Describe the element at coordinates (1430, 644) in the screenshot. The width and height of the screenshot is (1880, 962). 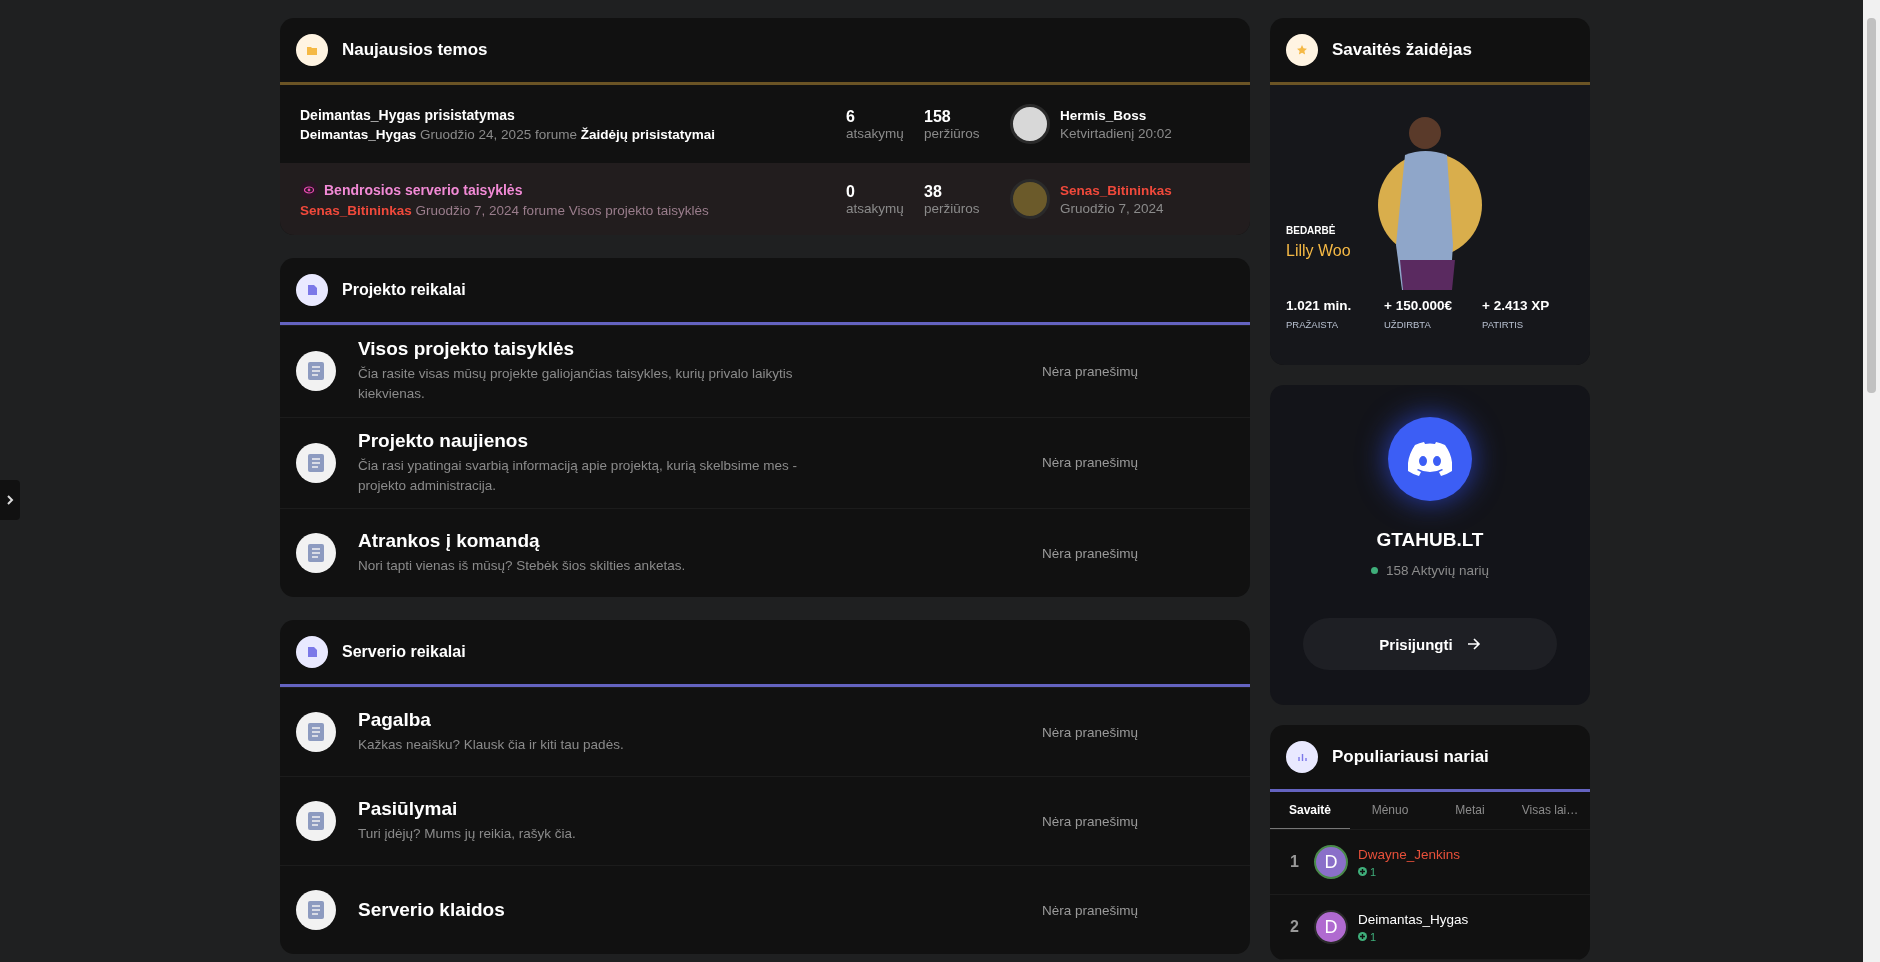
I see `join-button: Prisijungti` at that location.